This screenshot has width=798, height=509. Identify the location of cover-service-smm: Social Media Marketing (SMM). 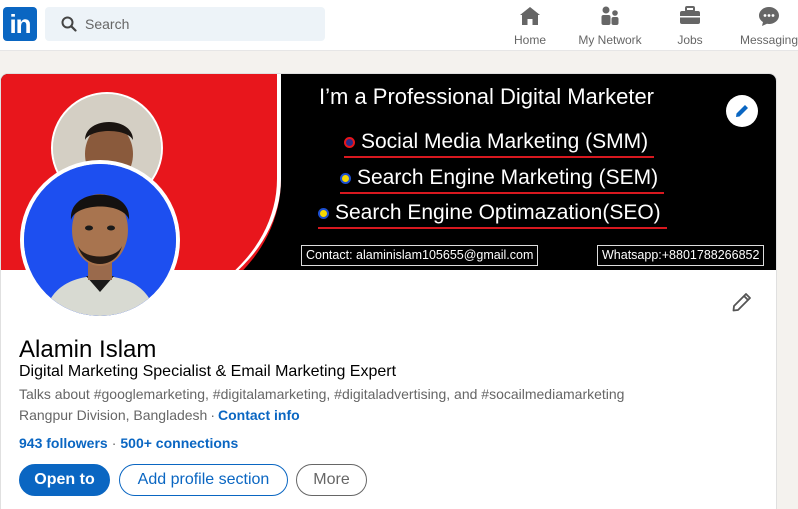
(499, 144).